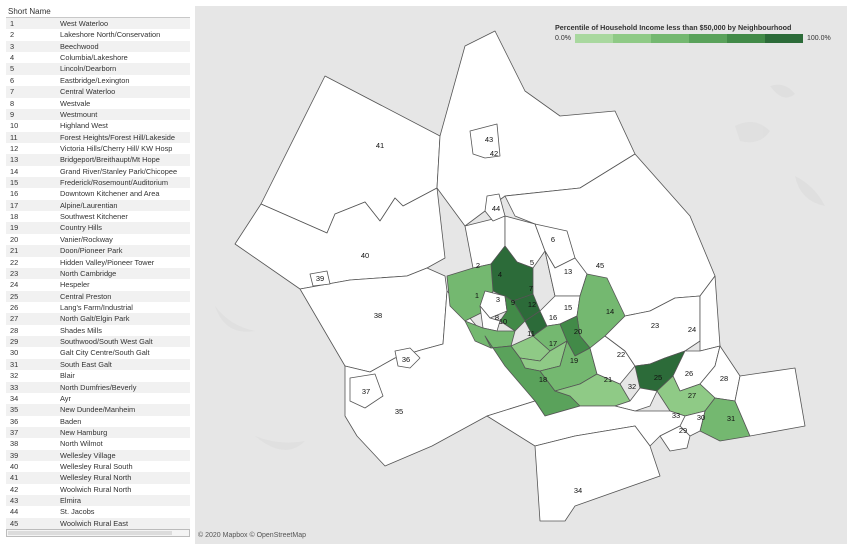 This screenshot has height=550, width=850. What do you see at coordinates (365, 255) in the screenshot?
I see `label-40: 40` at bounding box center [365, 255].